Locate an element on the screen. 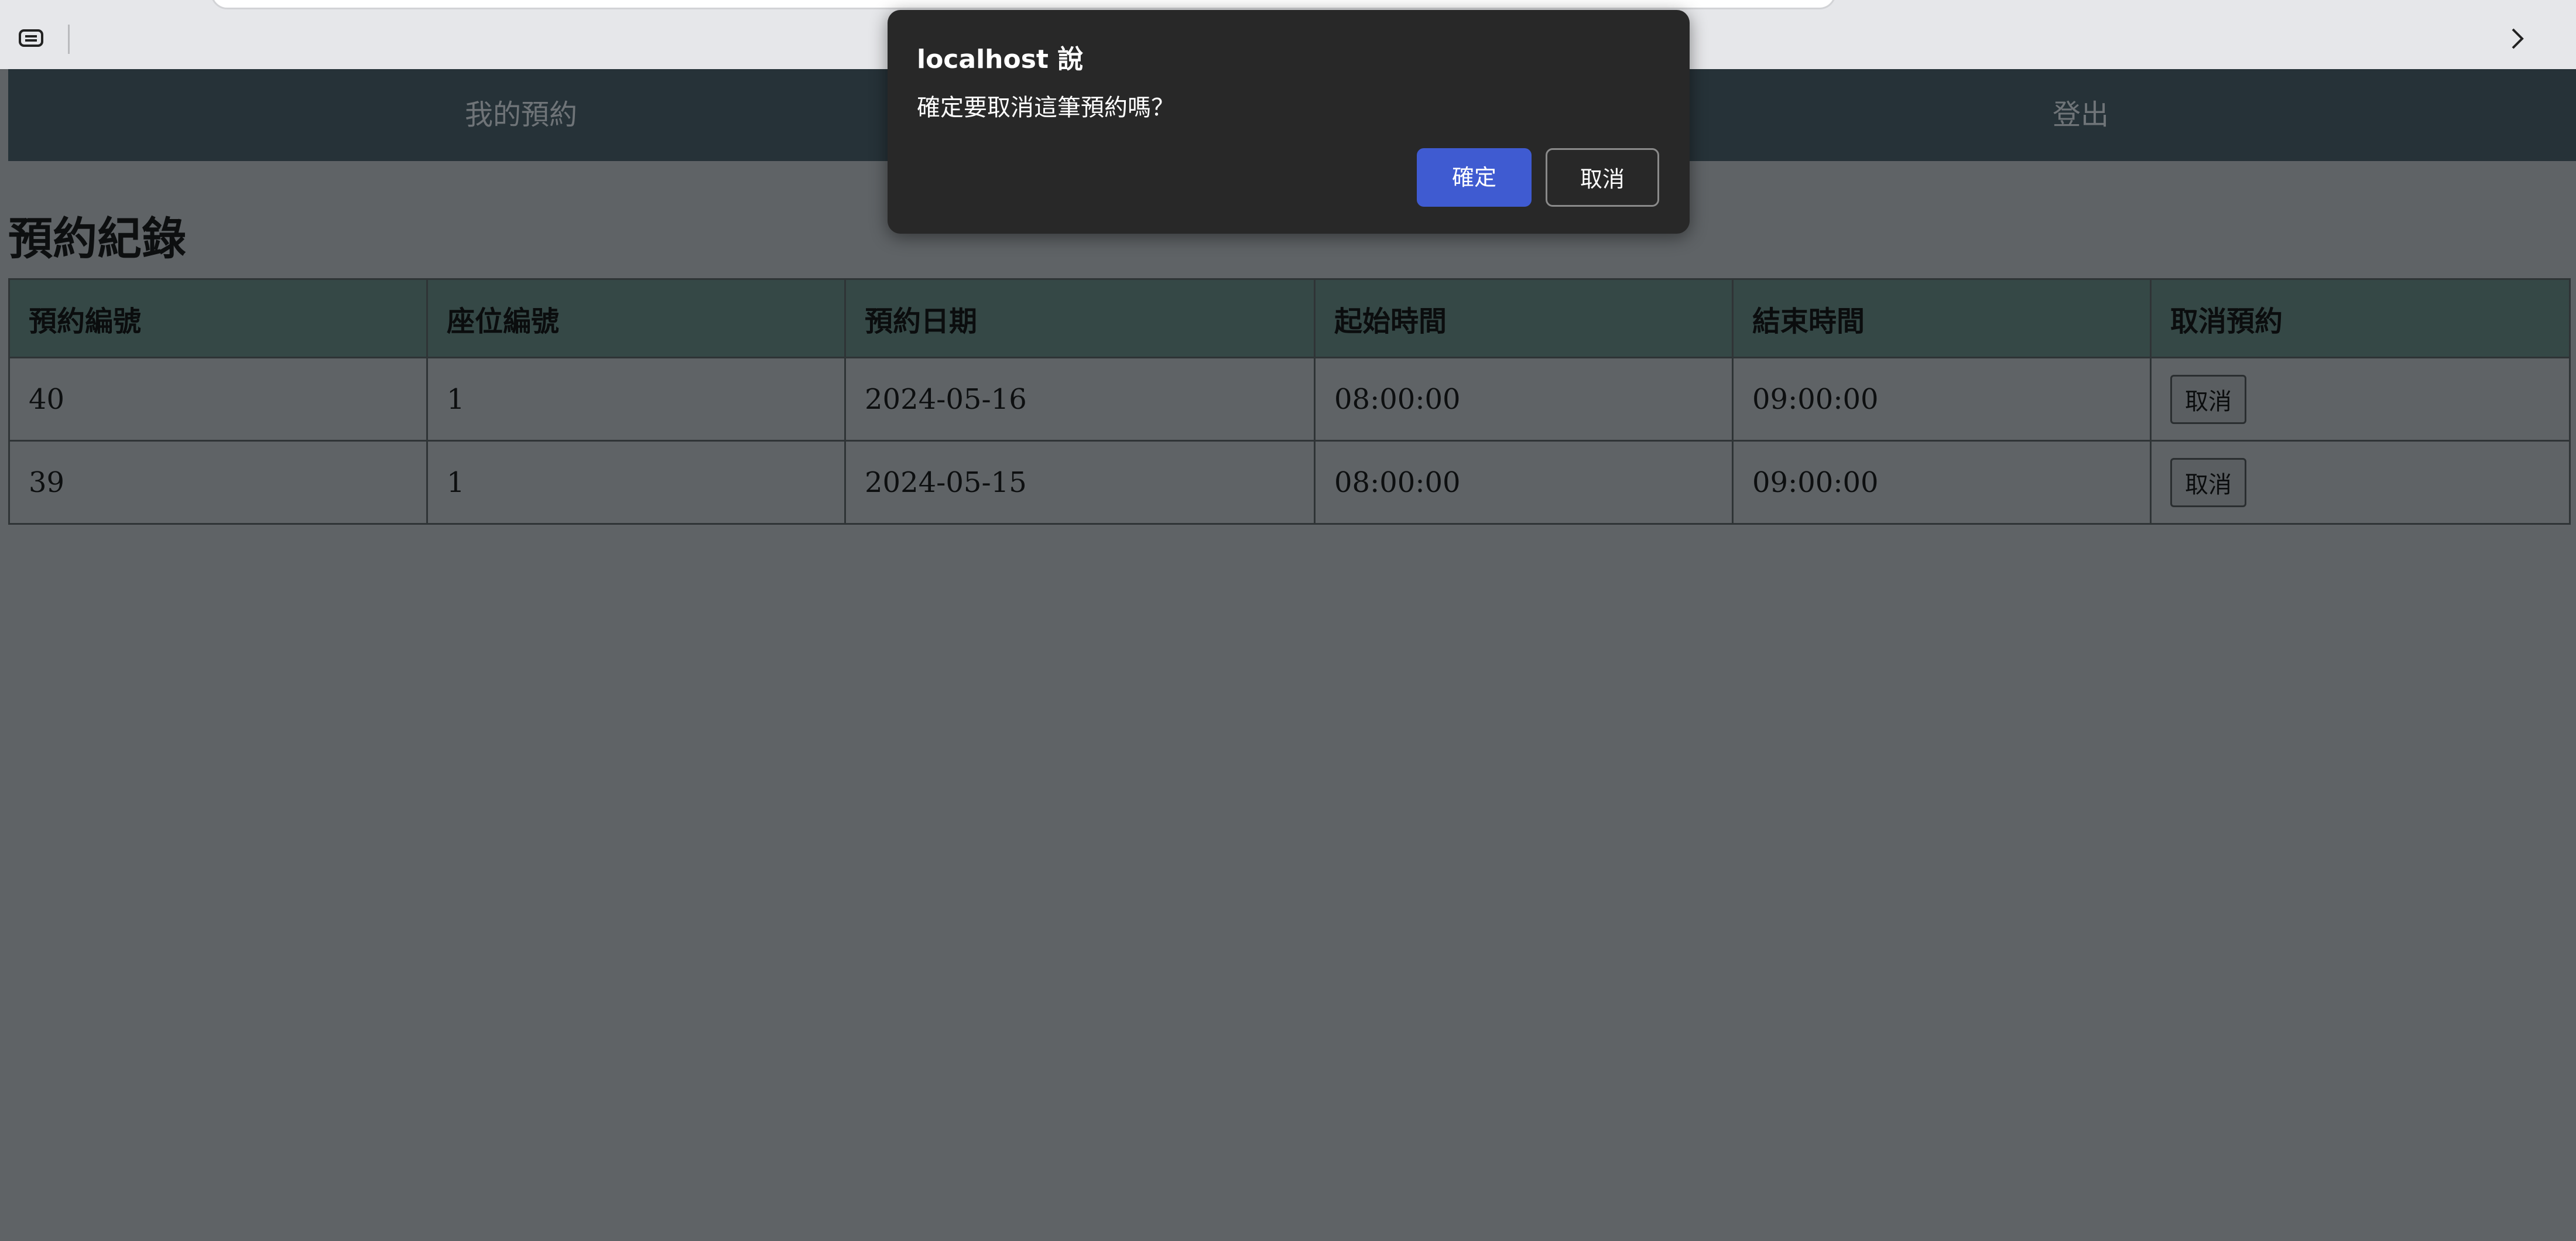  cell-booking-id: 40 is located at coordinates (218, 399).